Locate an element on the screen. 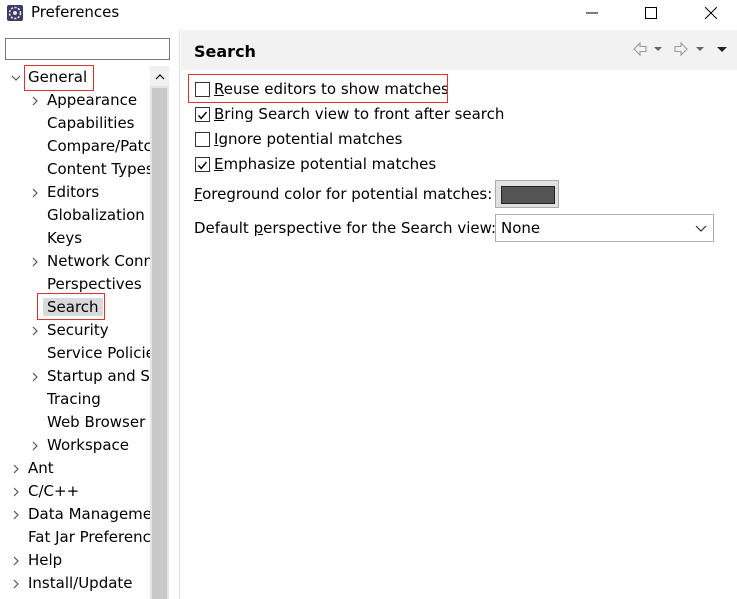  close-button is located at coordinates (711, 13).